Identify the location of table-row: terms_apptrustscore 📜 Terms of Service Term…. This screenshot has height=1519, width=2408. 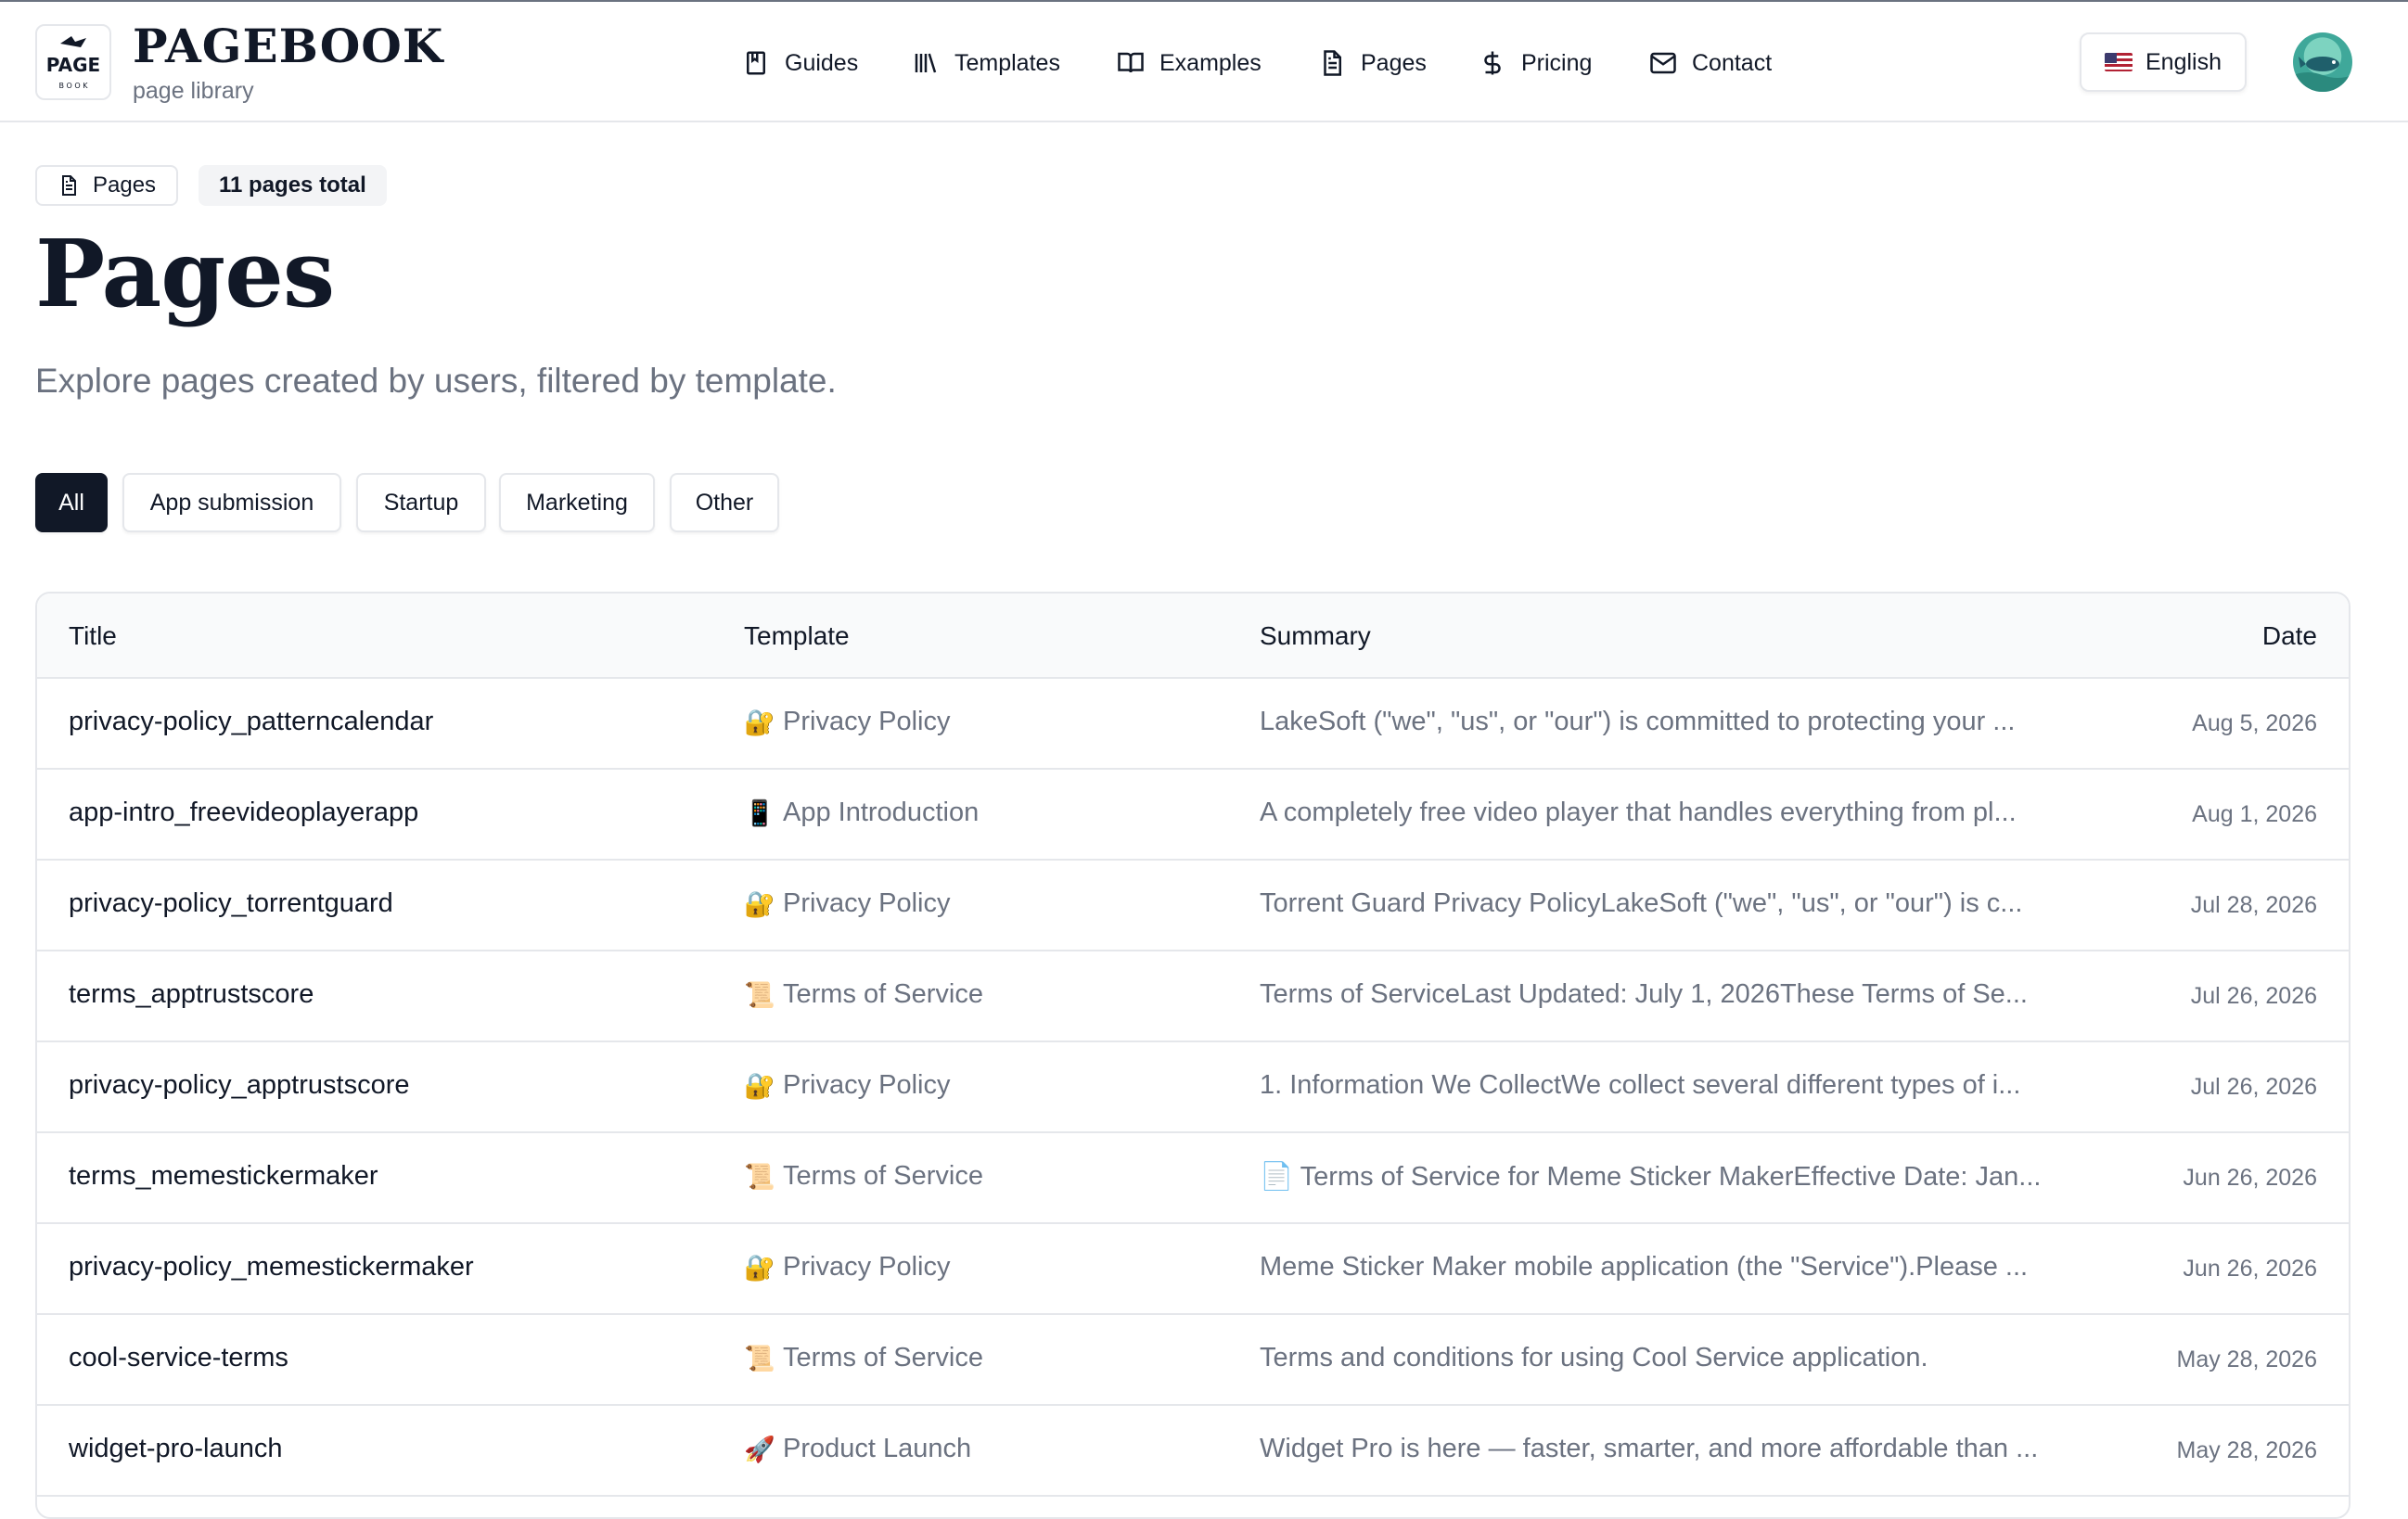
(1193, 997).